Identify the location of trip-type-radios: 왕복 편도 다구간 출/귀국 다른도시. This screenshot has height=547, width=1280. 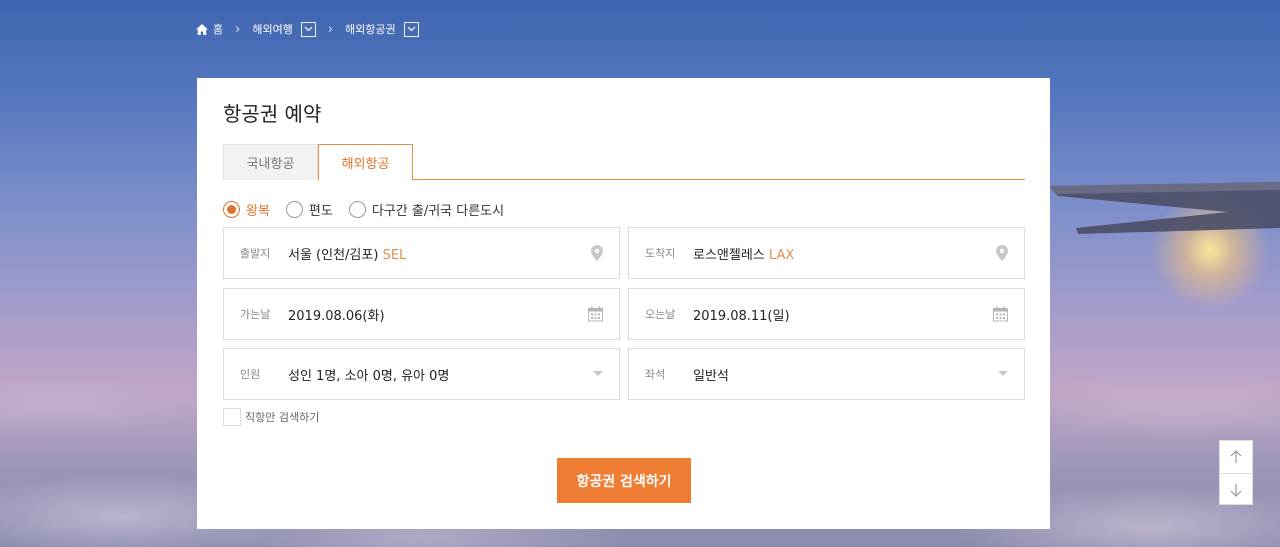
(371, 209).